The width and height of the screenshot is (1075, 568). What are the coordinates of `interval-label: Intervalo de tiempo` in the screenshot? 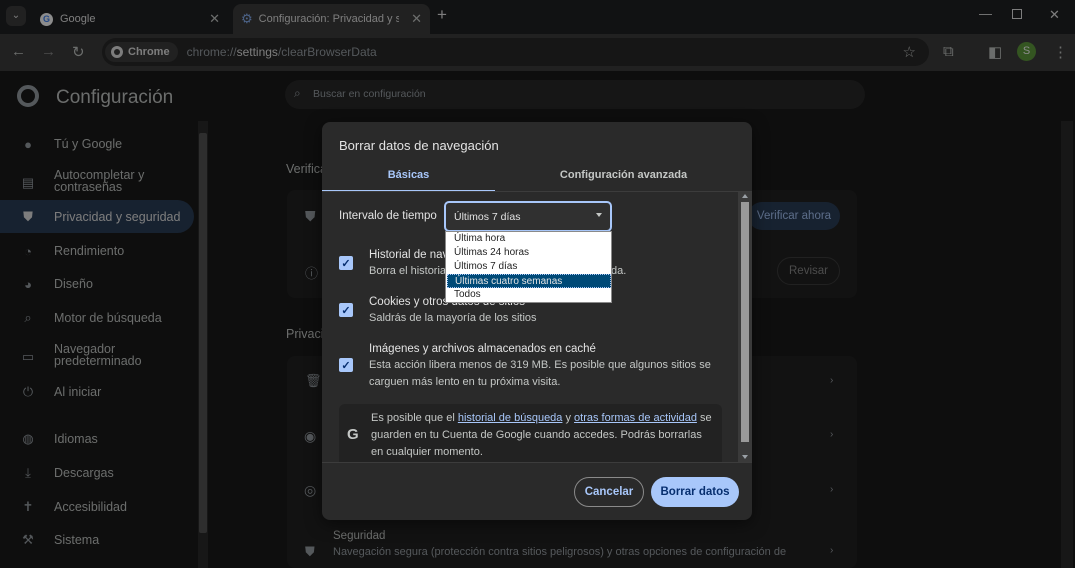 It's located at (388, 216).